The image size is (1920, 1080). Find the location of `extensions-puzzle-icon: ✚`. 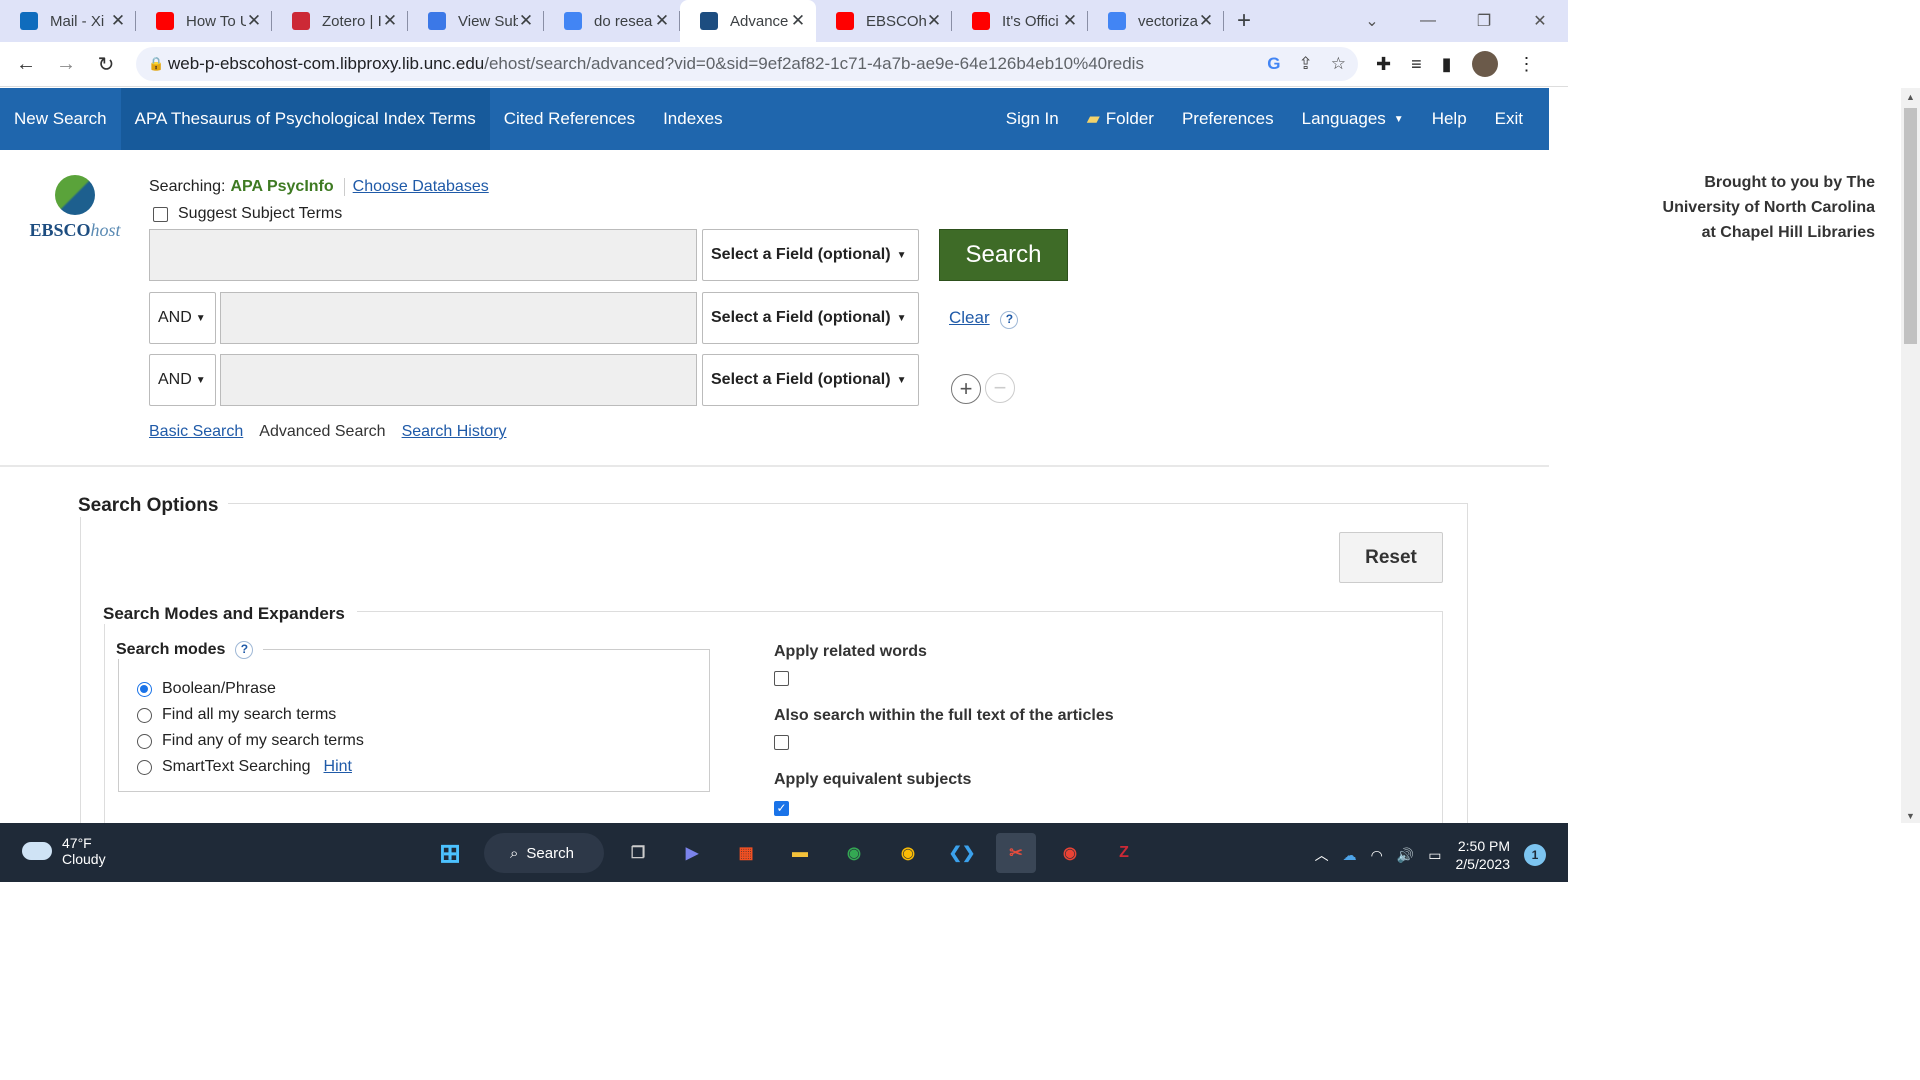

extensions-puzzle-icon: ✚ is located at coordinates (1383, 64).